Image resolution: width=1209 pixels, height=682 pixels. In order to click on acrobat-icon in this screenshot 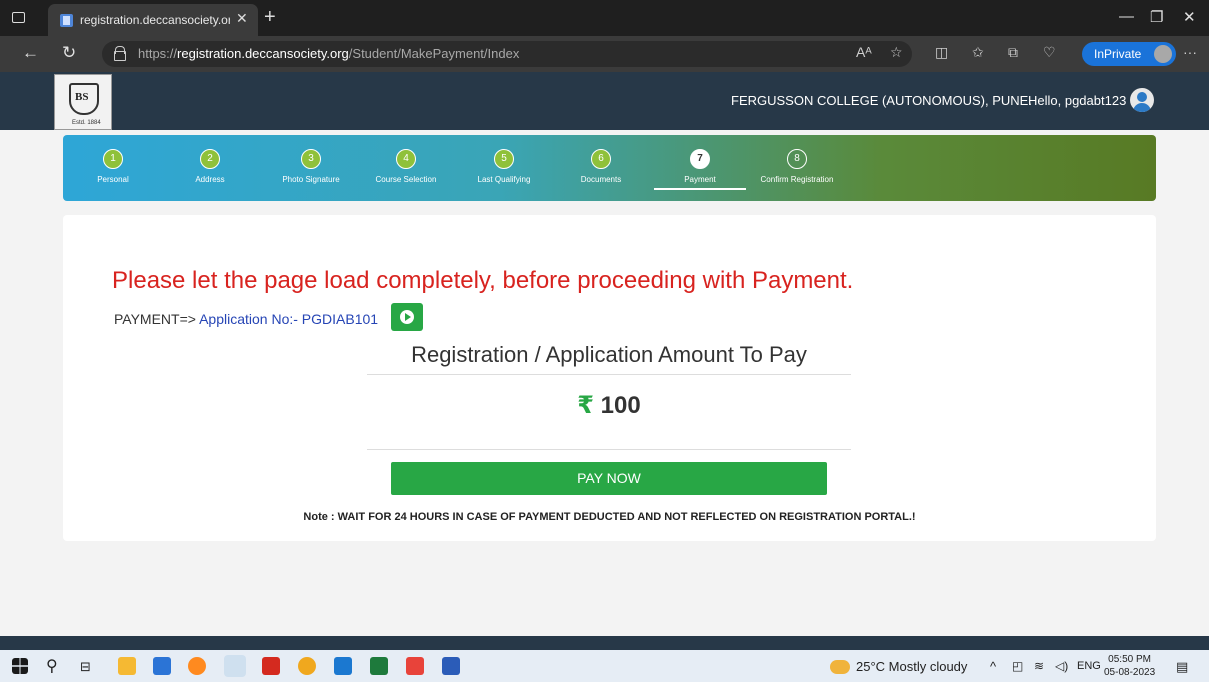, I will do `click(271, 666)`.